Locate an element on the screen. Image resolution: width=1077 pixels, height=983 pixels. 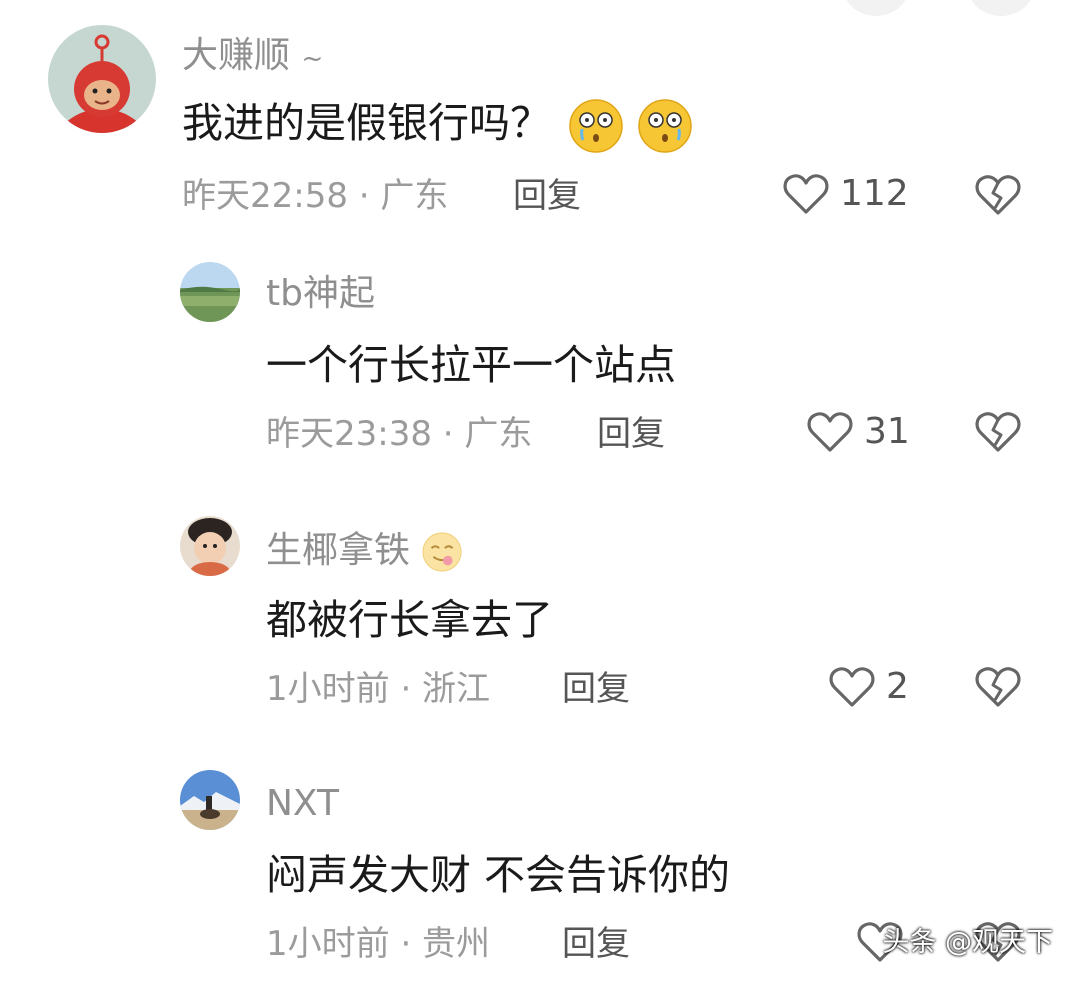
like-count: 31 is located at coordinates (887, 431).